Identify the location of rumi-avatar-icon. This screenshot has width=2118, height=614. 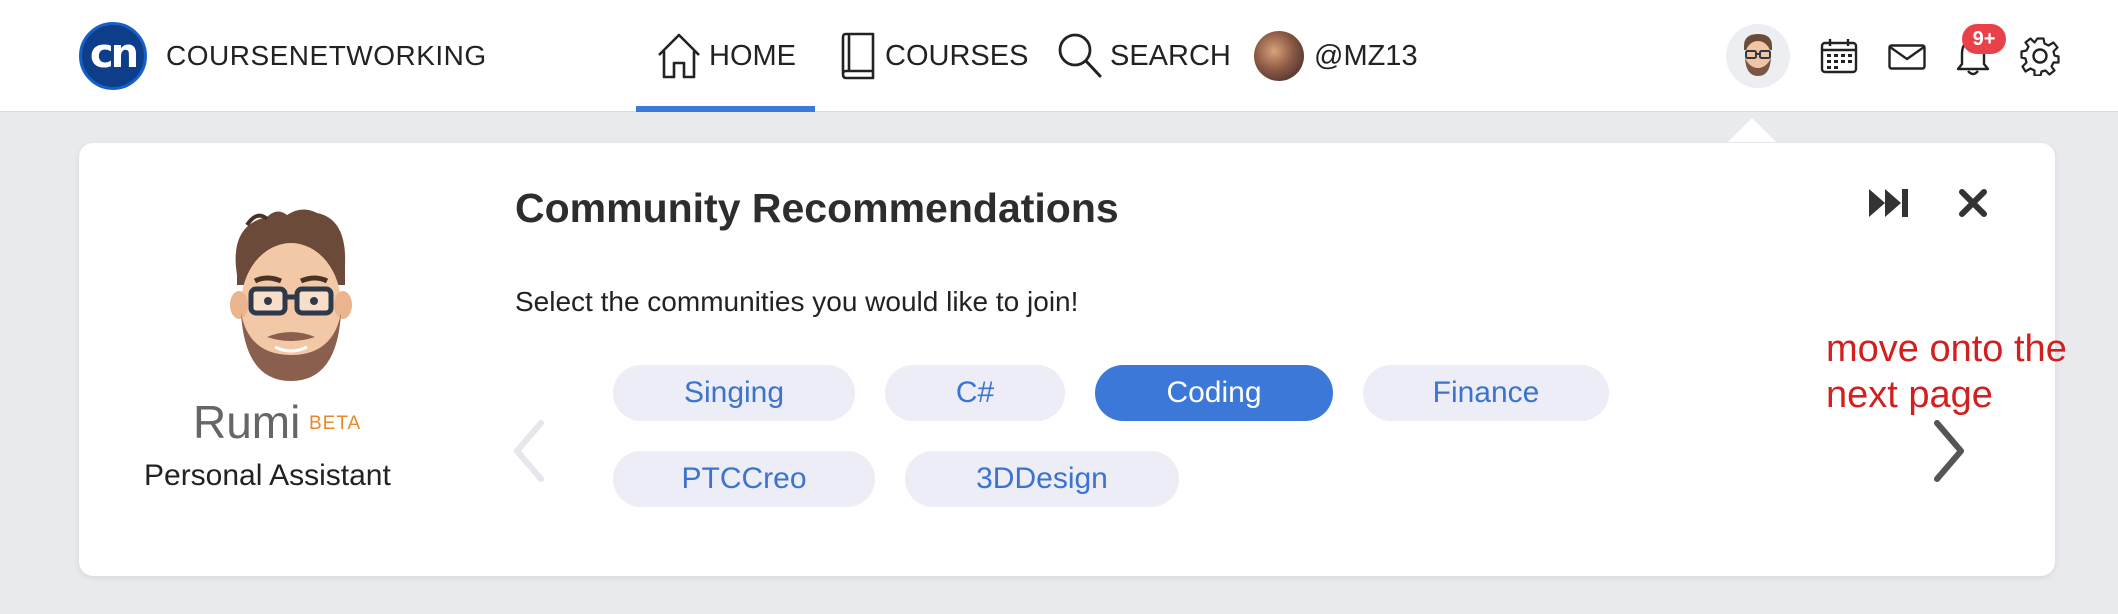
(291, 295).